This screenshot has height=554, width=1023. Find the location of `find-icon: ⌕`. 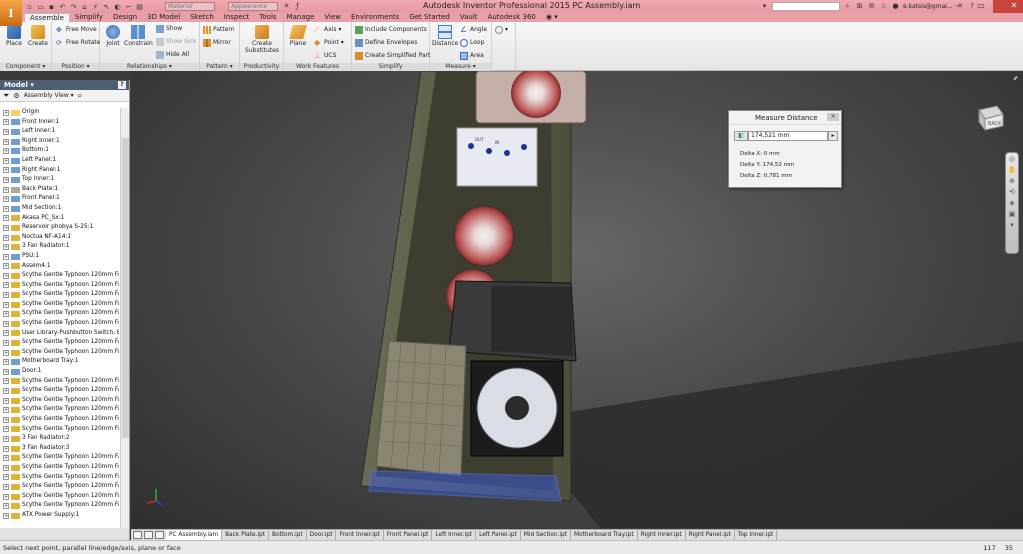

find-icon: ⌕ is located at coordinates (80, 96).